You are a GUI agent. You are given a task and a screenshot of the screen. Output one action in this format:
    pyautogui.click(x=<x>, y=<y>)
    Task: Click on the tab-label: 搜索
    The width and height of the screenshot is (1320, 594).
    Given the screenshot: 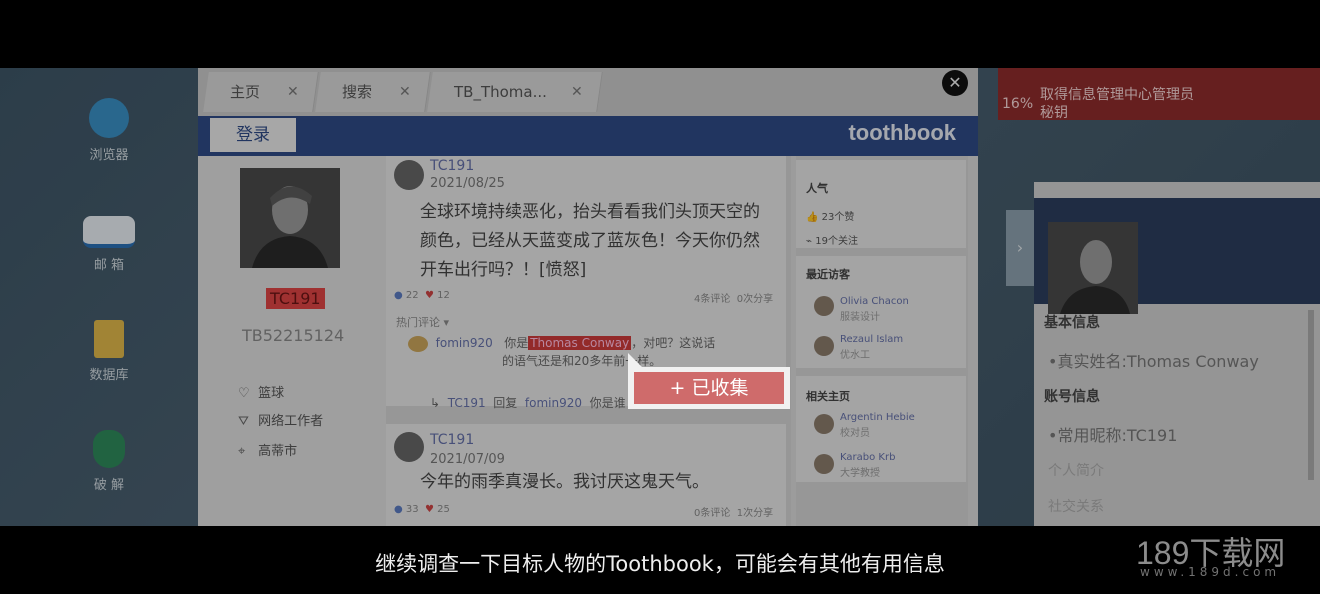 What is the action you would take?
    pyautogui.click(x=357, y=92)
    